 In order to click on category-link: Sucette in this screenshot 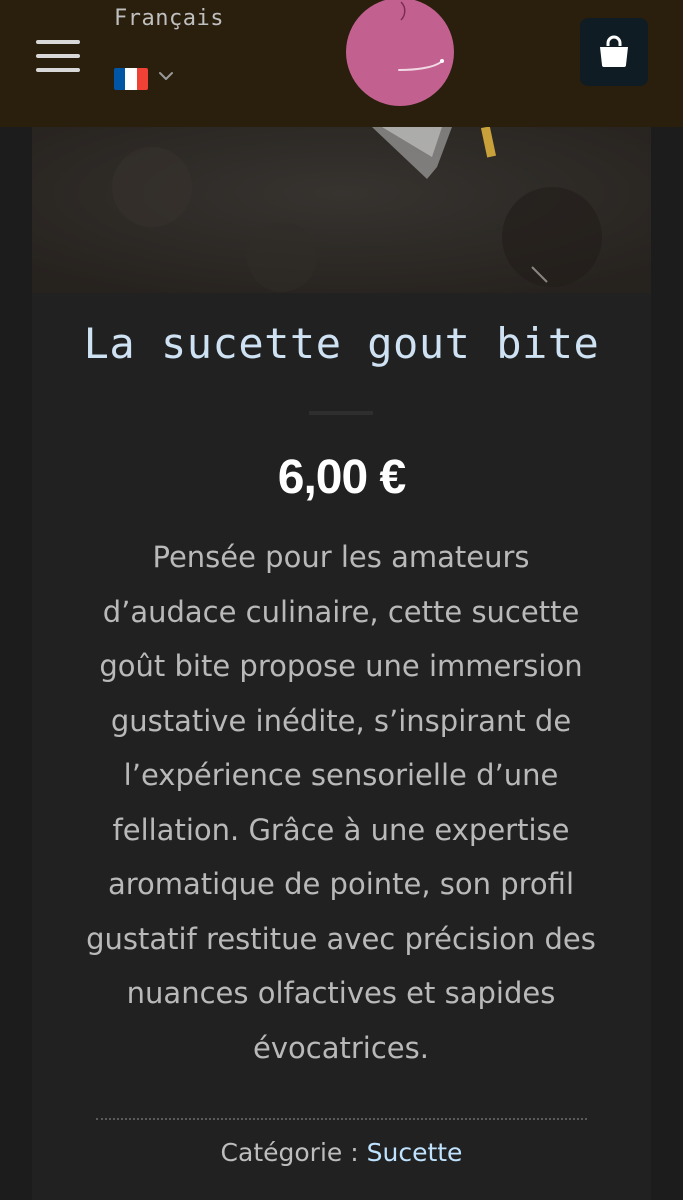, I will do `click(415, 1152)`.